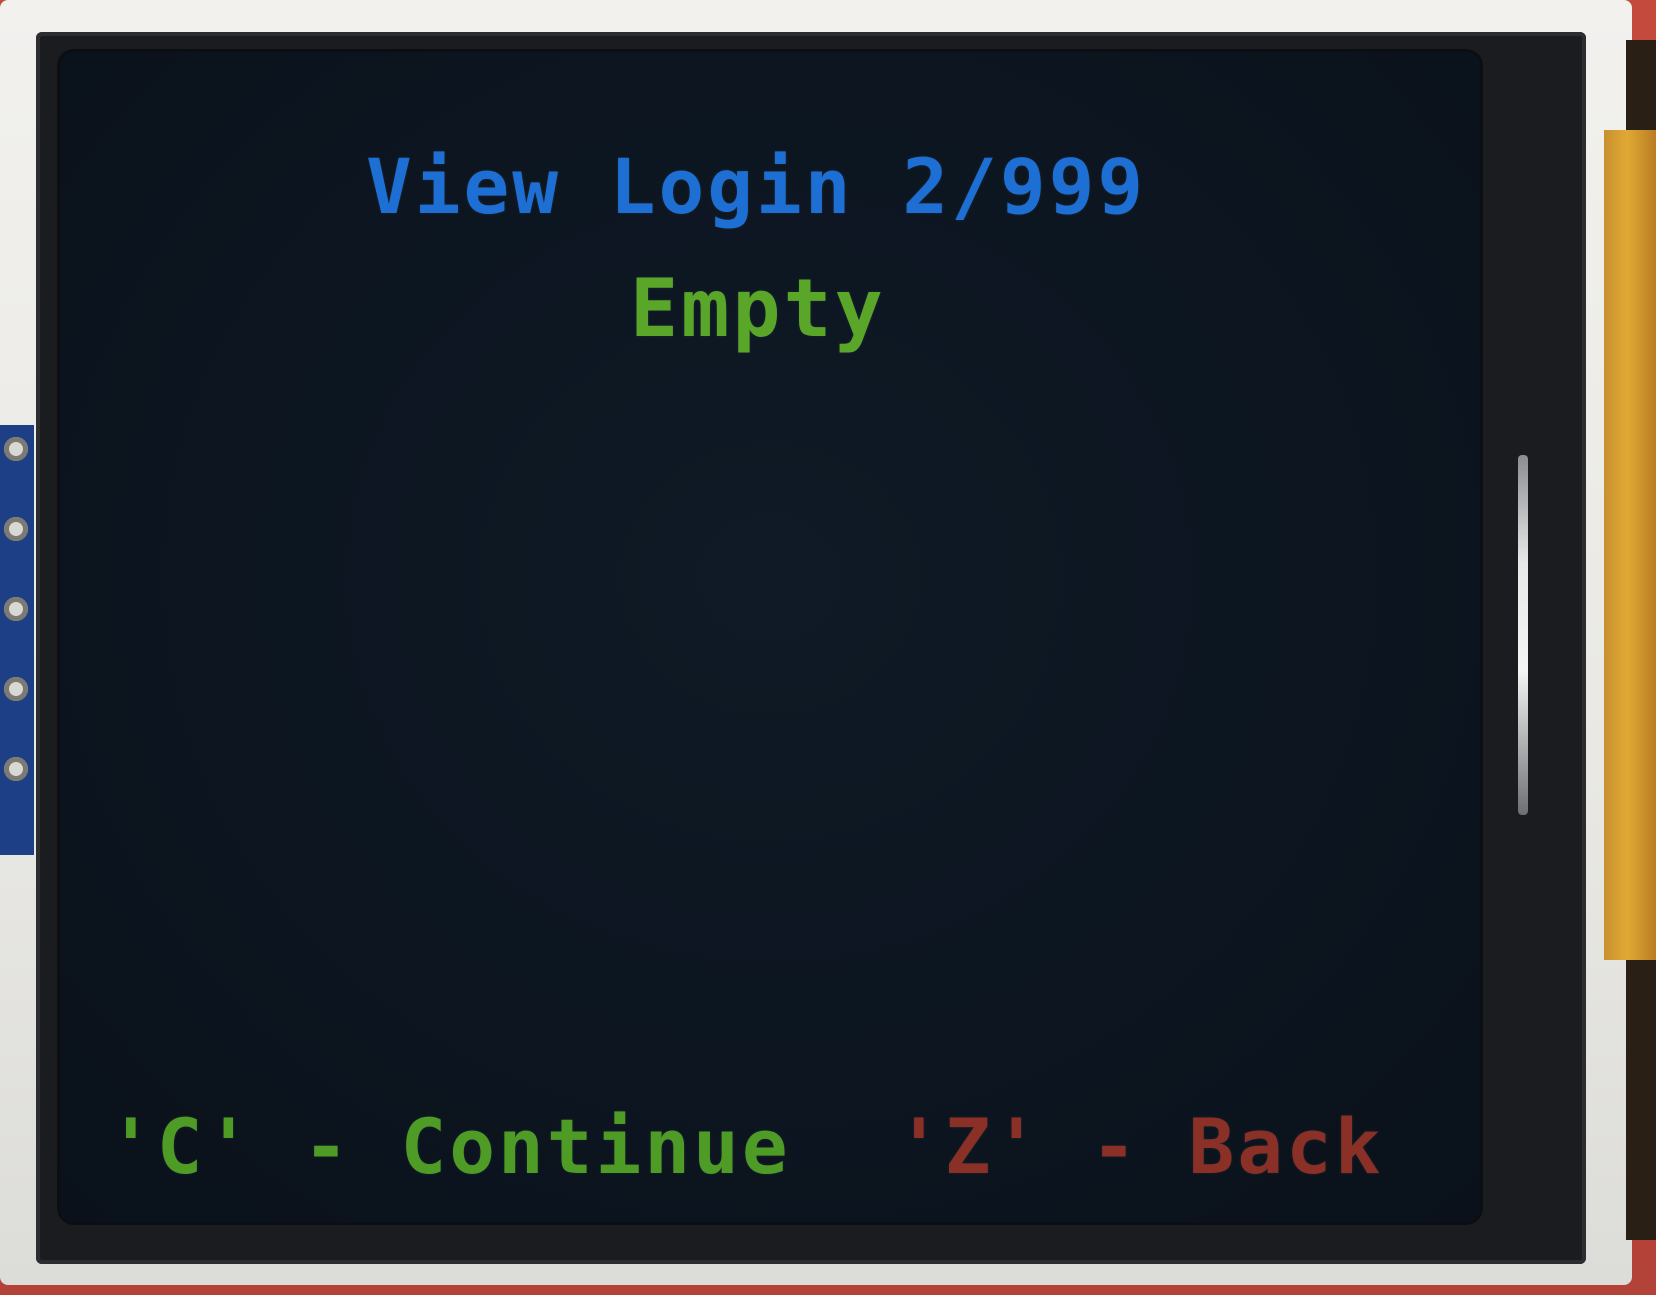  Describe the element at coordinates (1140, 1146) in the screenshot. I see `back-hint: 'Z' - Back` at that location.